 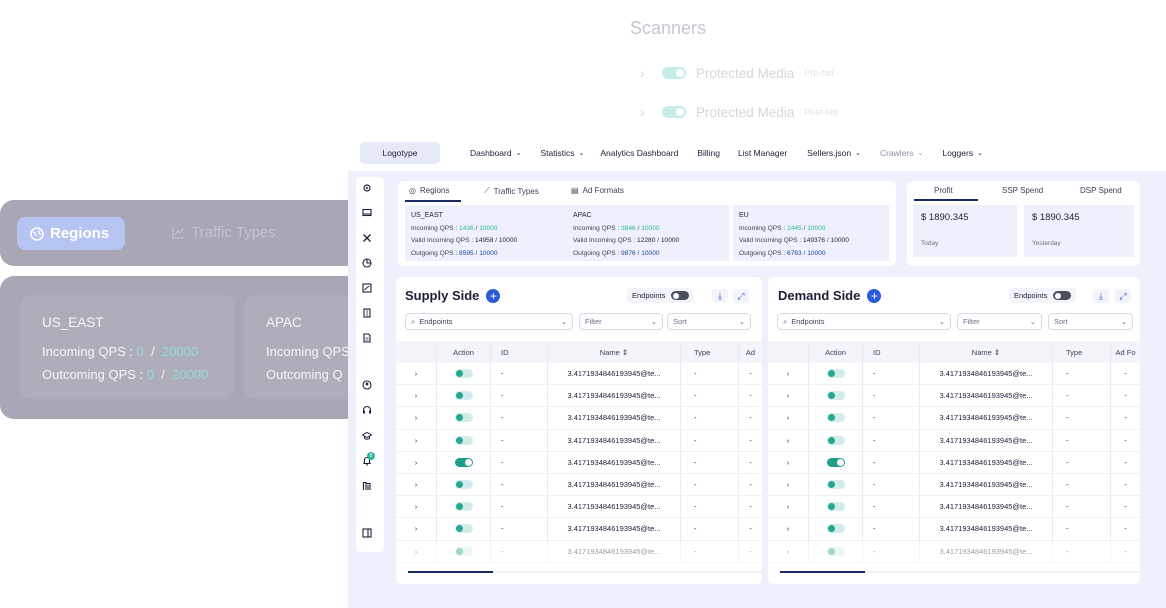 What do you see at coordinates (943, 190) in the screenshot?
I see `tab-profit: Profit` at bounding box center [943, 190].